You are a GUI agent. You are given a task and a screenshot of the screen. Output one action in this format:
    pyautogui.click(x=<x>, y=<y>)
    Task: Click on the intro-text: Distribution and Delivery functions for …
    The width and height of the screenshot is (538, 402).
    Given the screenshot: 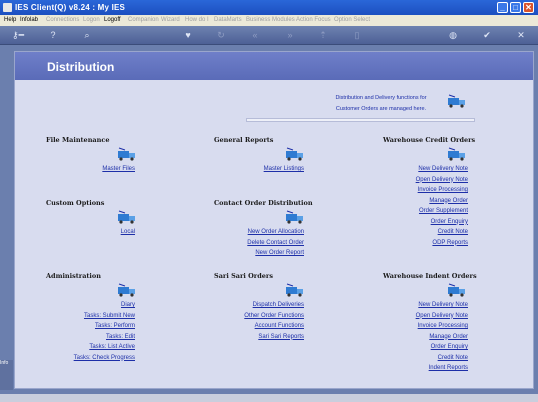 What is the action you would take?
    pyautogui.click(x=381, y=104)
    